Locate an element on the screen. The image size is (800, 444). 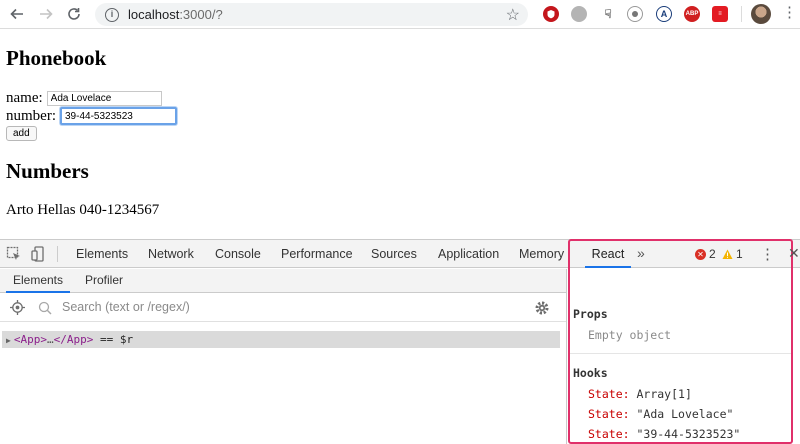
warning-icon is located at coordinates (727, 254).